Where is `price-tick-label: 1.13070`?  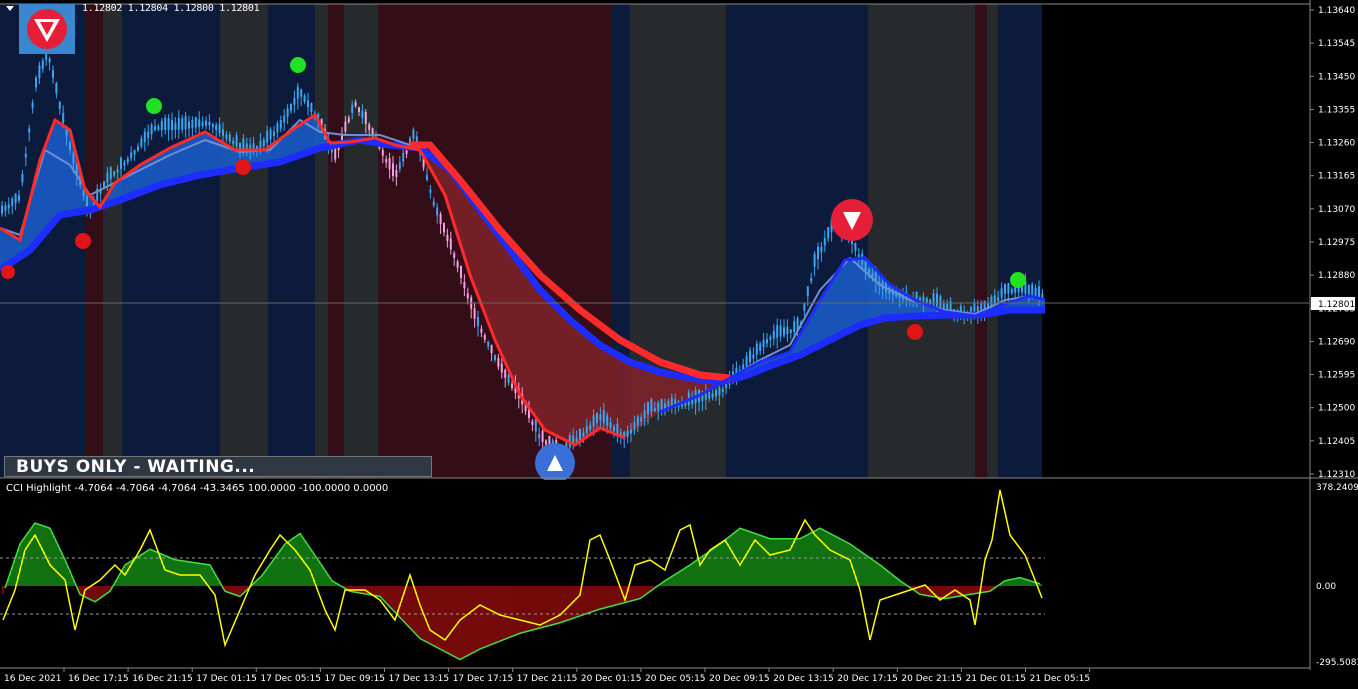 price-tick-label: 1.13070 is located at coordinates (1336, 210).